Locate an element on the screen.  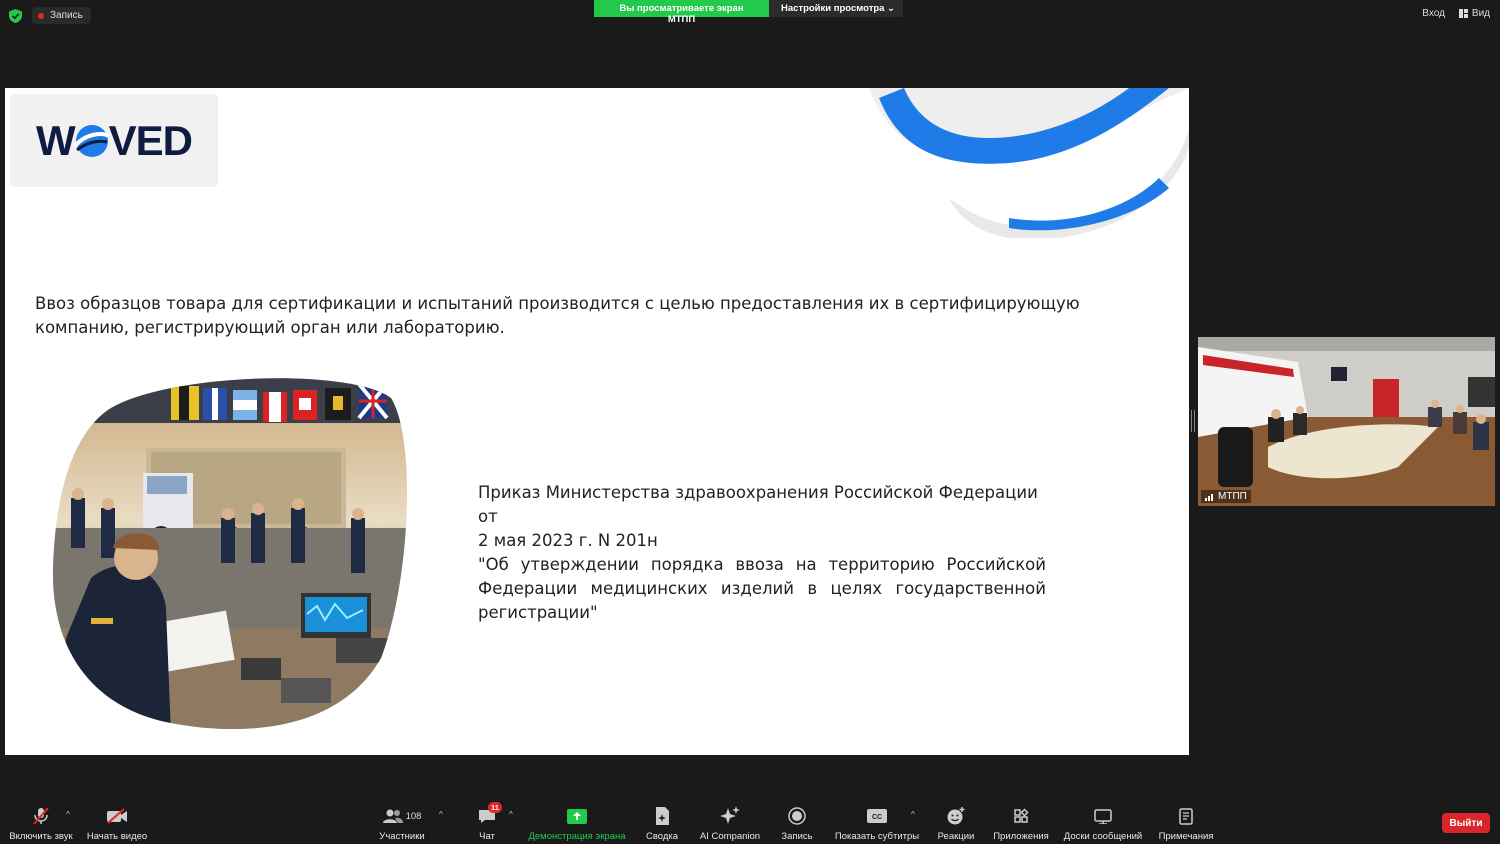
reactions-label: Реакции is located at coordinates (956, 836).